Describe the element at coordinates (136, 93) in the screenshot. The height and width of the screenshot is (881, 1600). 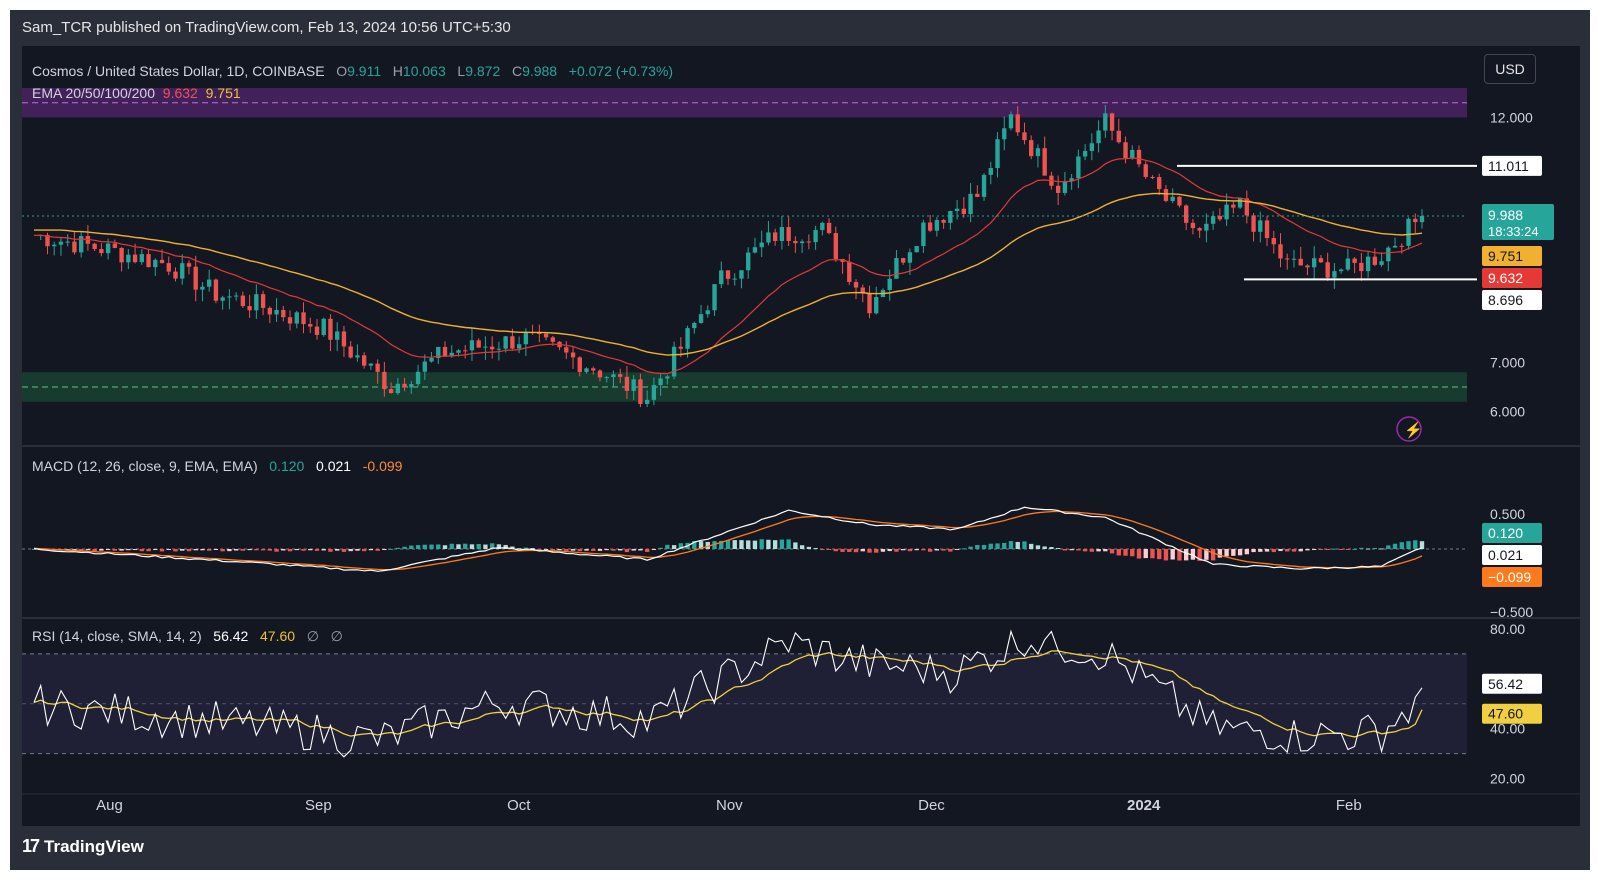
I see `ema-legend: EMA 20/50/100/200 9.632 9.751` at that location.